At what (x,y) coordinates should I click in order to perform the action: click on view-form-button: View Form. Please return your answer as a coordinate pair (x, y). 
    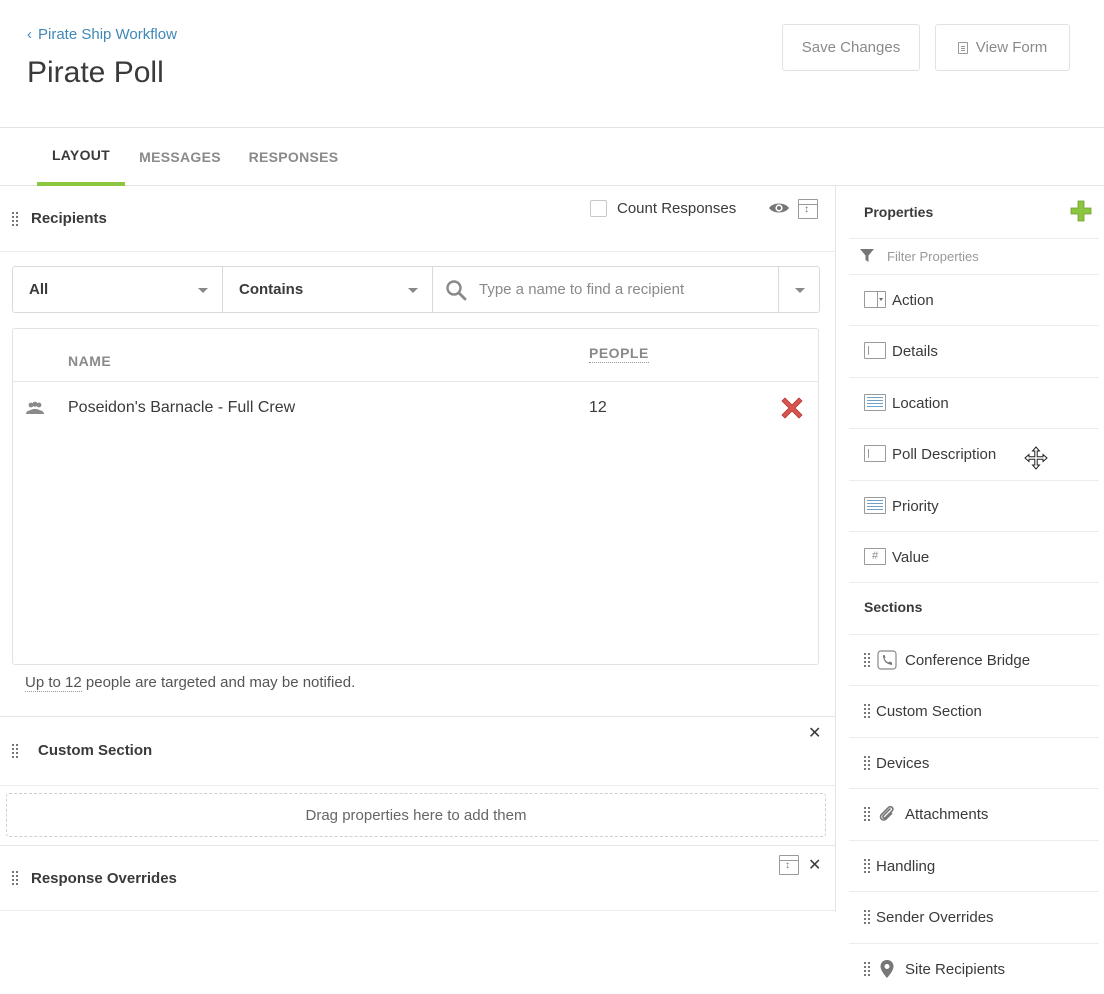
    Looking at the image, I should click on (1002, 47).